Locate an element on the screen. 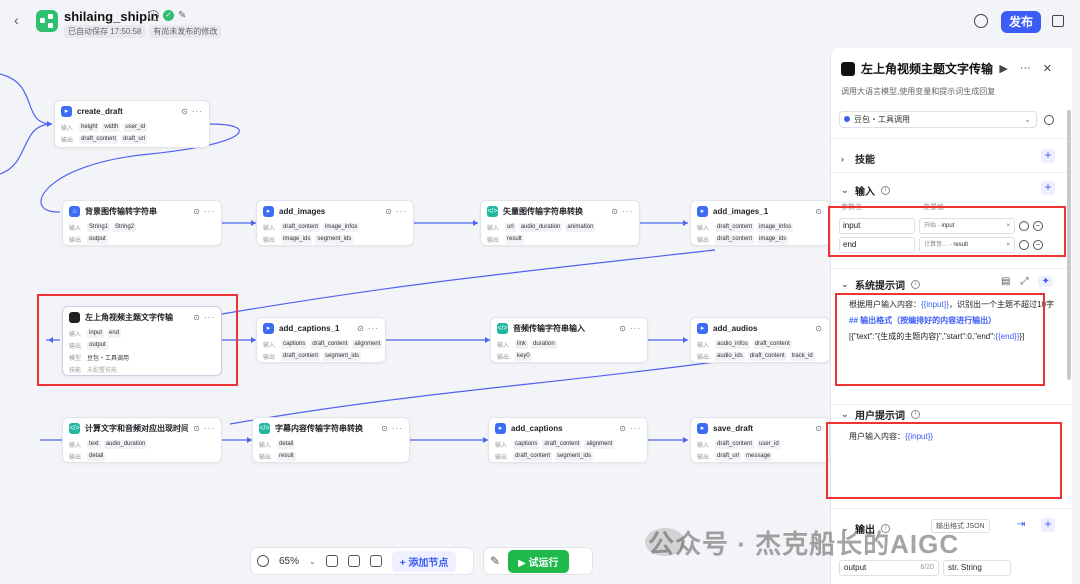 The width and height of the screenshot is (1080, 584). code-icon: </> is located at coordinates (492, 211).